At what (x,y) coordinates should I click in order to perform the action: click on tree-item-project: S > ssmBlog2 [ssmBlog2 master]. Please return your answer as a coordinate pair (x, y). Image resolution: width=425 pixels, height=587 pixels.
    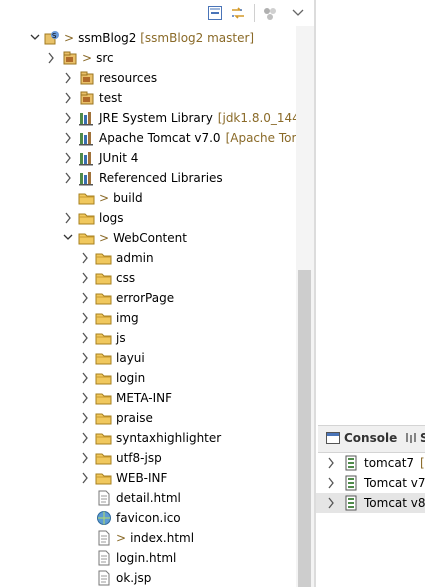
    Looking at the image, I should click on (148, 38).